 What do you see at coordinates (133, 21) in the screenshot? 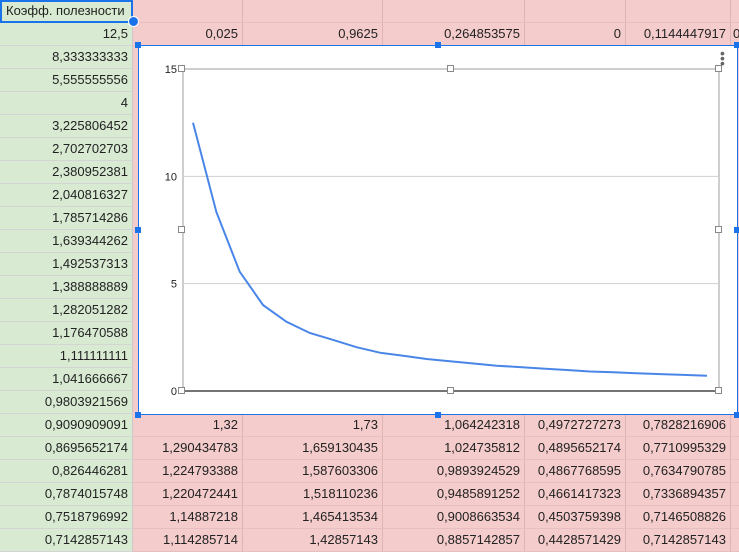
I see `selection-fill-handle` at bounding box center [133, 21].